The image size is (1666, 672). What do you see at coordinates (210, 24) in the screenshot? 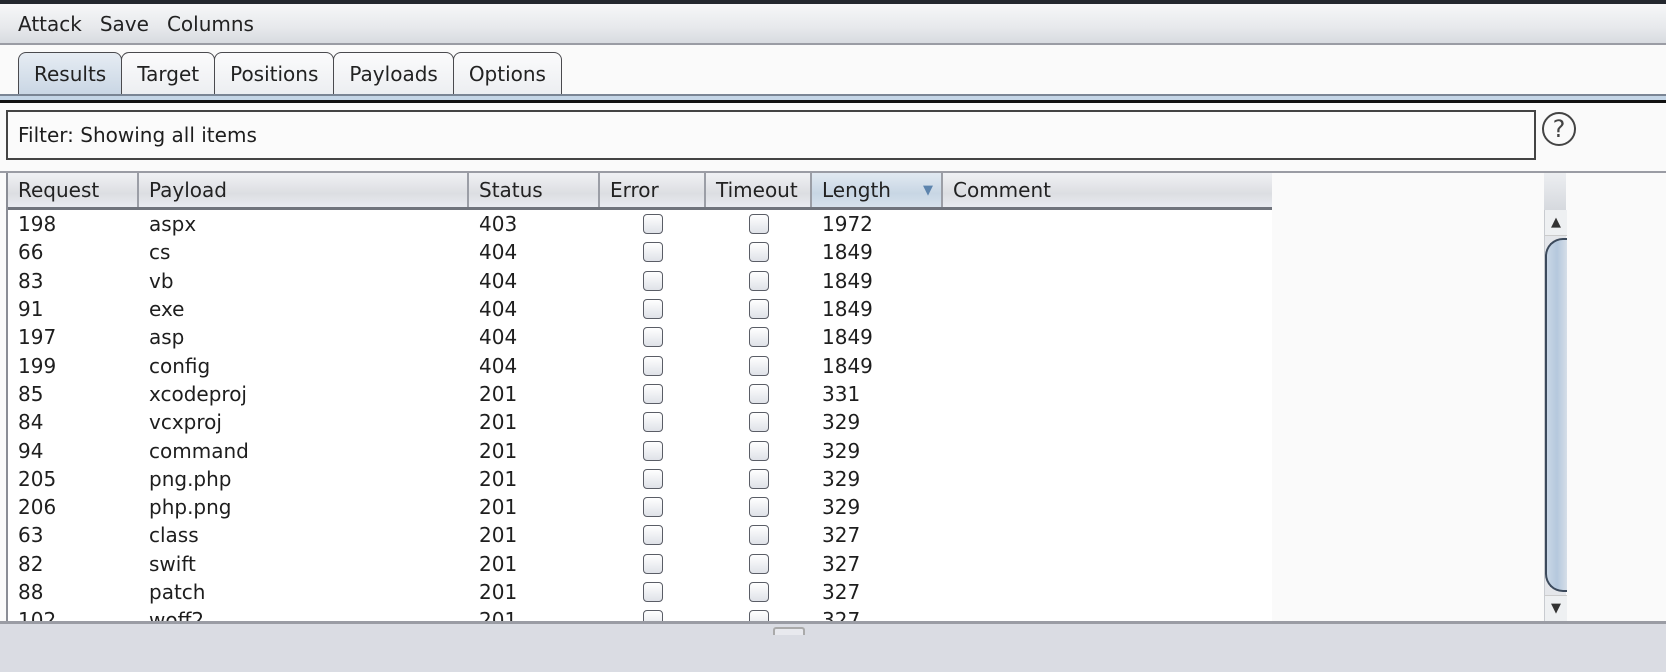
I see `menu-columns: Columns` at bounding box center [210, 24].